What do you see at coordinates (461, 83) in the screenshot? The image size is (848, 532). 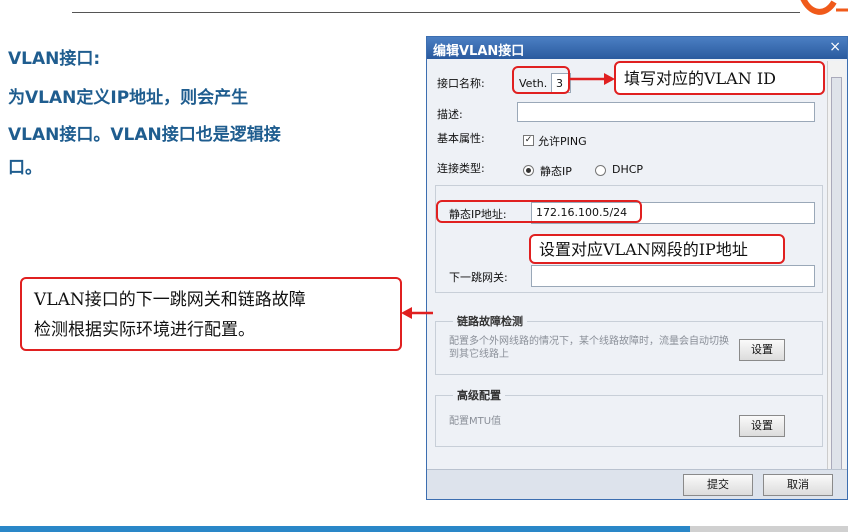 I see `interface-name-label: 接口名称:` at bounding box center [461, 83].